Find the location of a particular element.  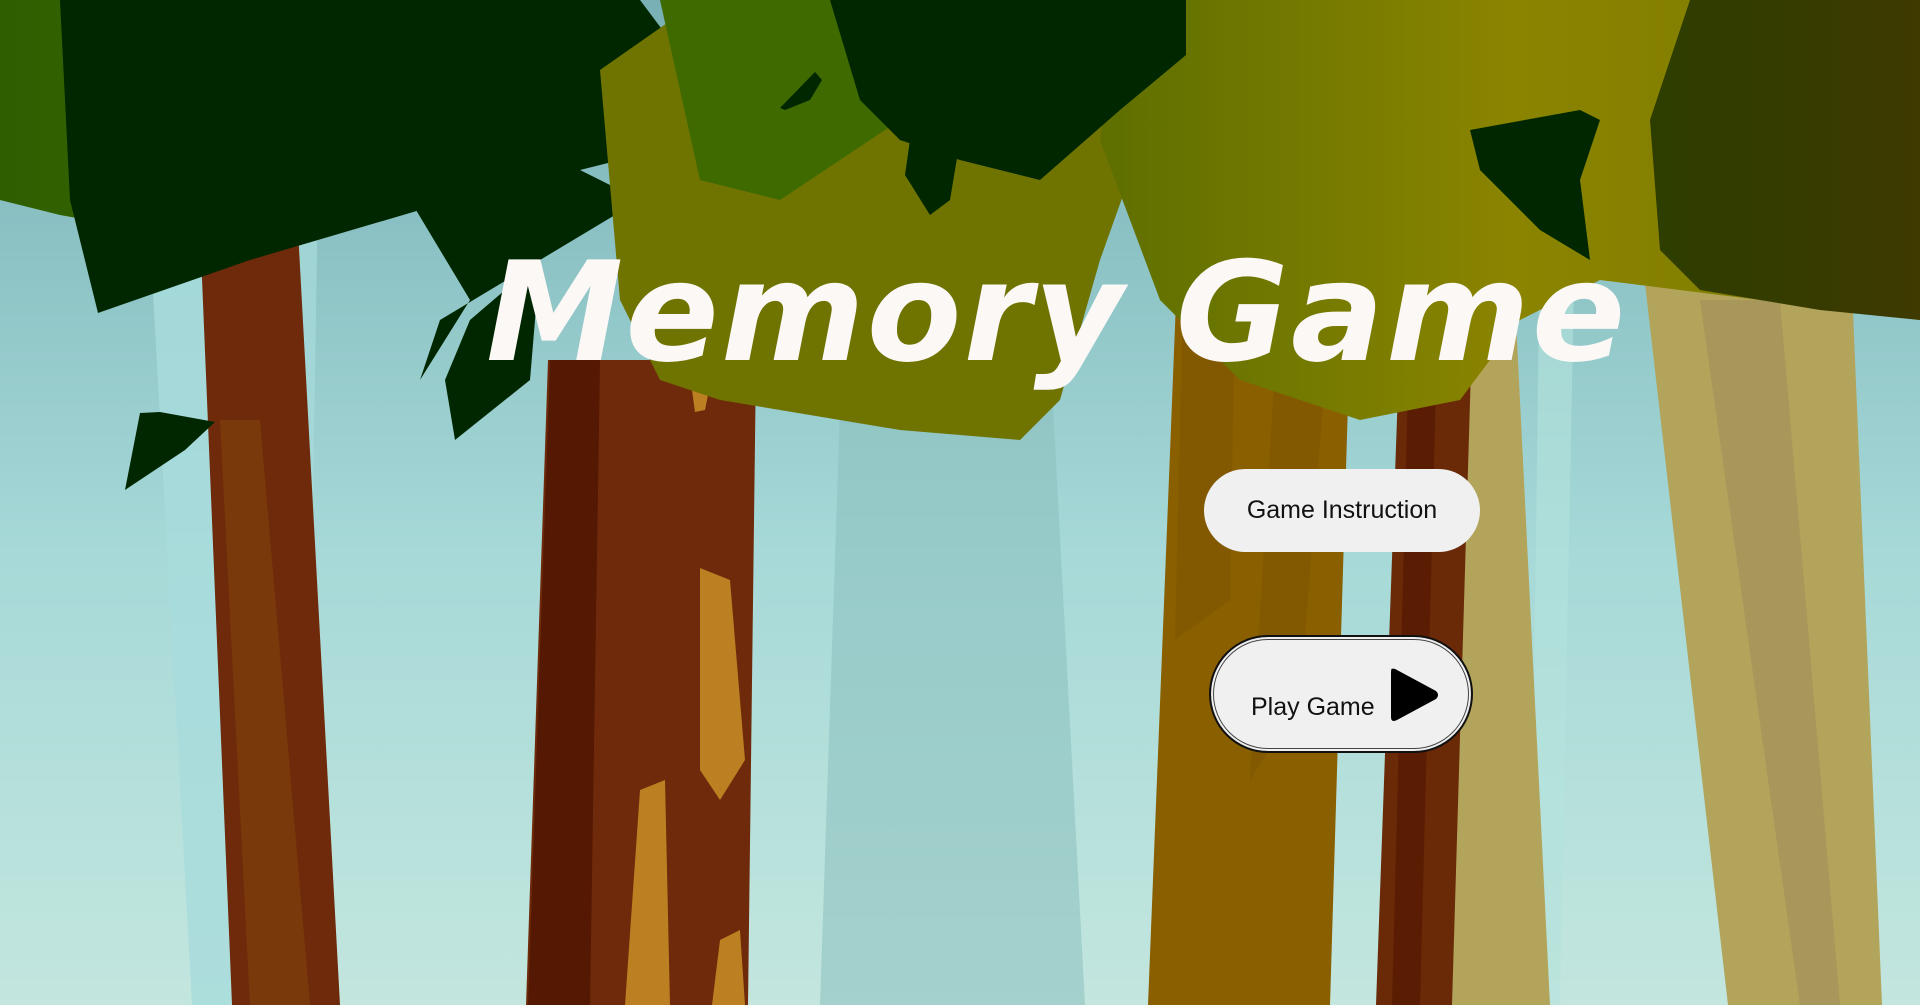

game-title: Memory Game is located at coordinates (1057, 312).